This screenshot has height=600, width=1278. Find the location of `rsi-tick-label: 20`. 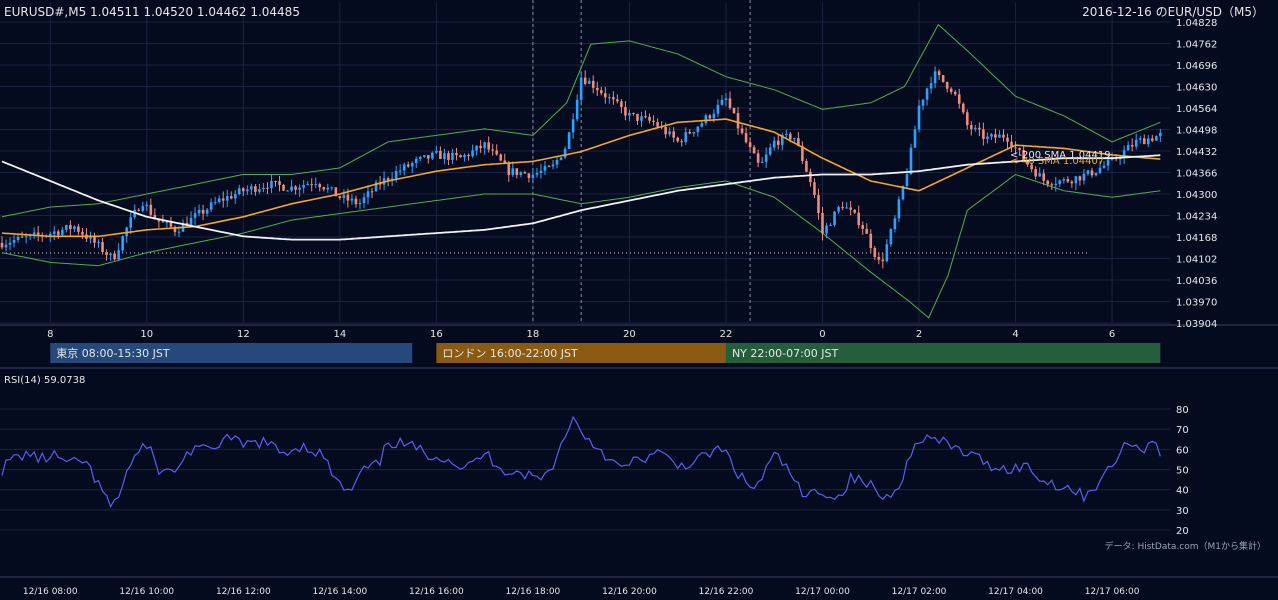

rsi-tick-label: 20 is located at coordinates (1182, 531).